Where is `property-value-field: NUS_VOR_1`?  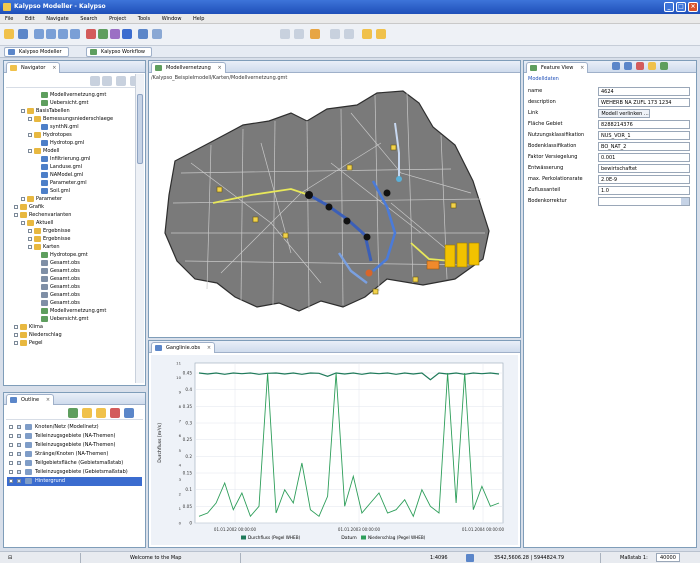 property-value-field: NUS_VOR_1 is located at coordinates (644, 135).